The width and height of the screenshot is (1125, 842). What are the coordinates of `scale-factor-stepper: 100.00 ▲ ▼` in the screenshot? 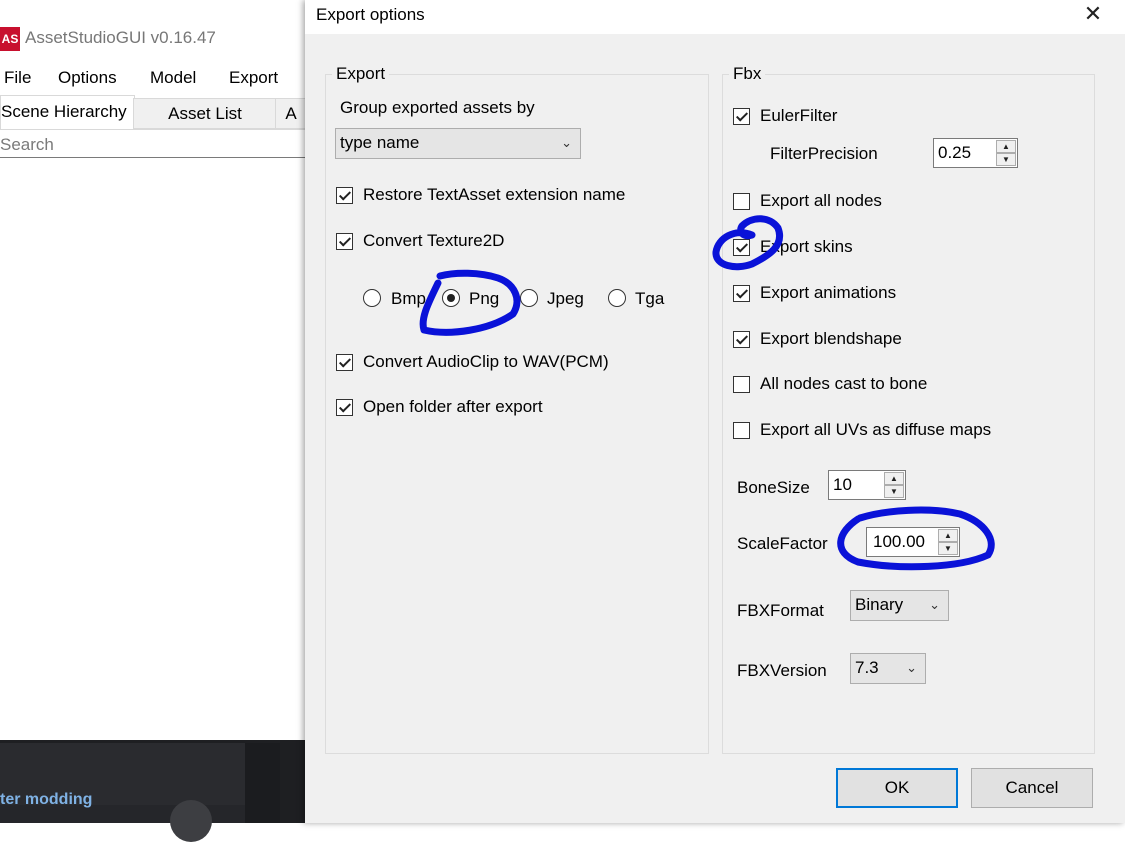 It's located at (913, 542).